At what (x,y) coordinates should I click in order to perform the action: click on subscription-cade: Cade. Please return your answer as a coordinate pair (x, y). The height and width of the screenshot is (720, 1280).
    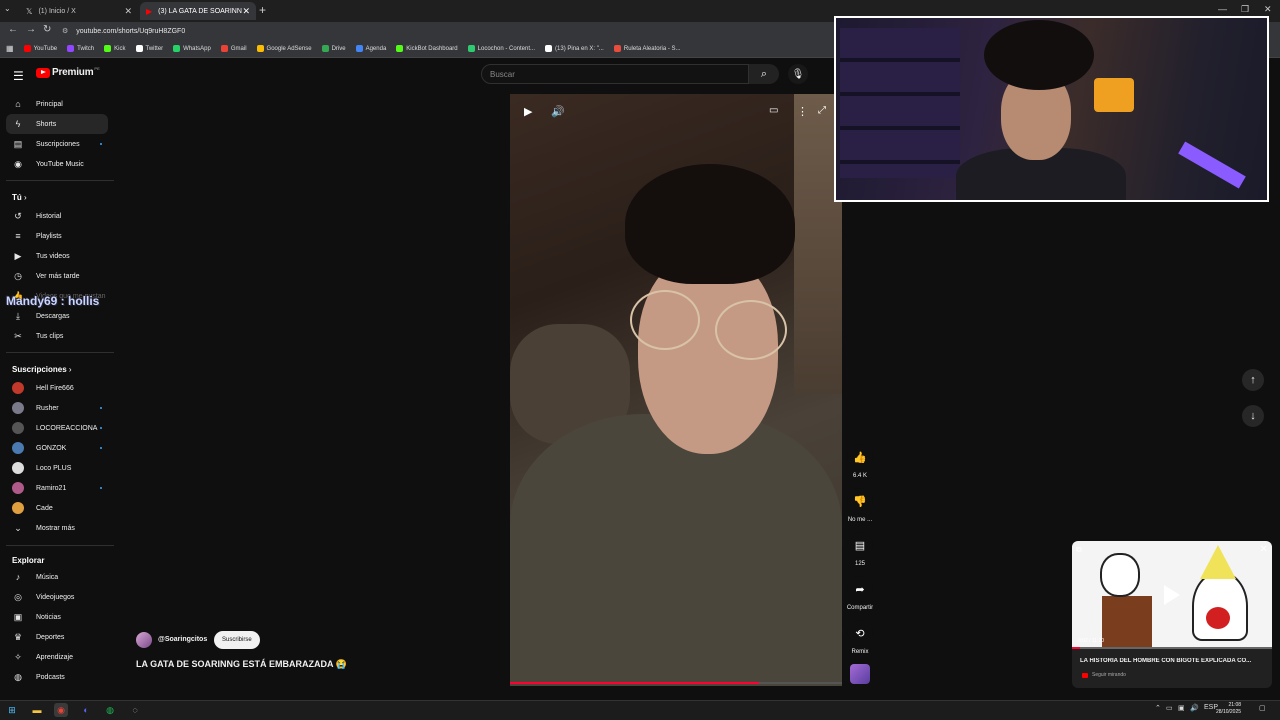
    Looking at the image, I should click on (57, 508).